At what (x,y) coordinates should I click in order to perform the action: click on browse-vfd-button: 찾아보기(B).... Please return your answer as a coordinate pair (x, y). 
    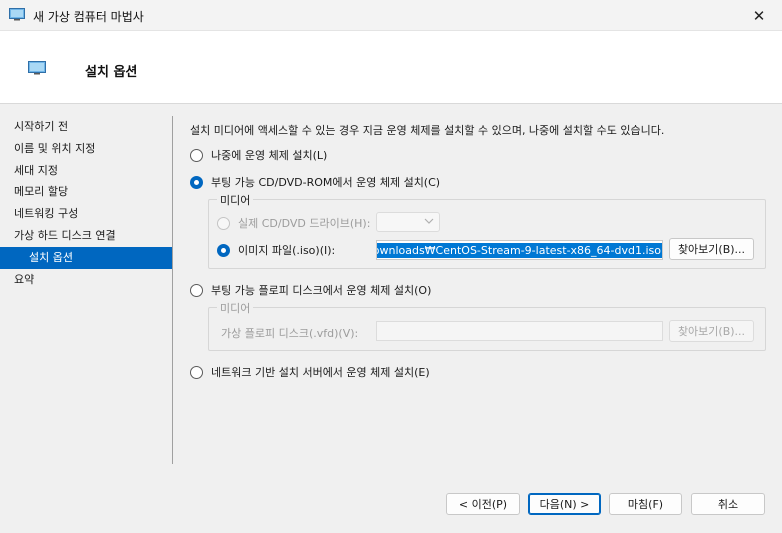
    Looking at the image, I should click on (711, 331).